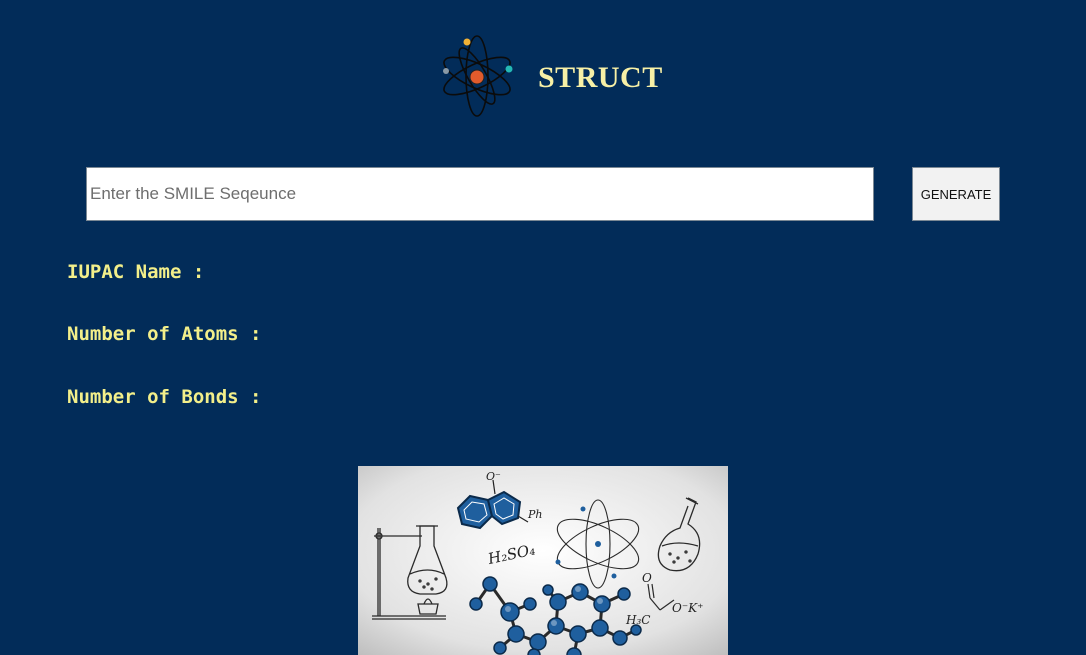 The image size is (1086, 655). Describe the element at coordinates (535, 514) in the screenshot. I see `ph-label: Ph` at that location.